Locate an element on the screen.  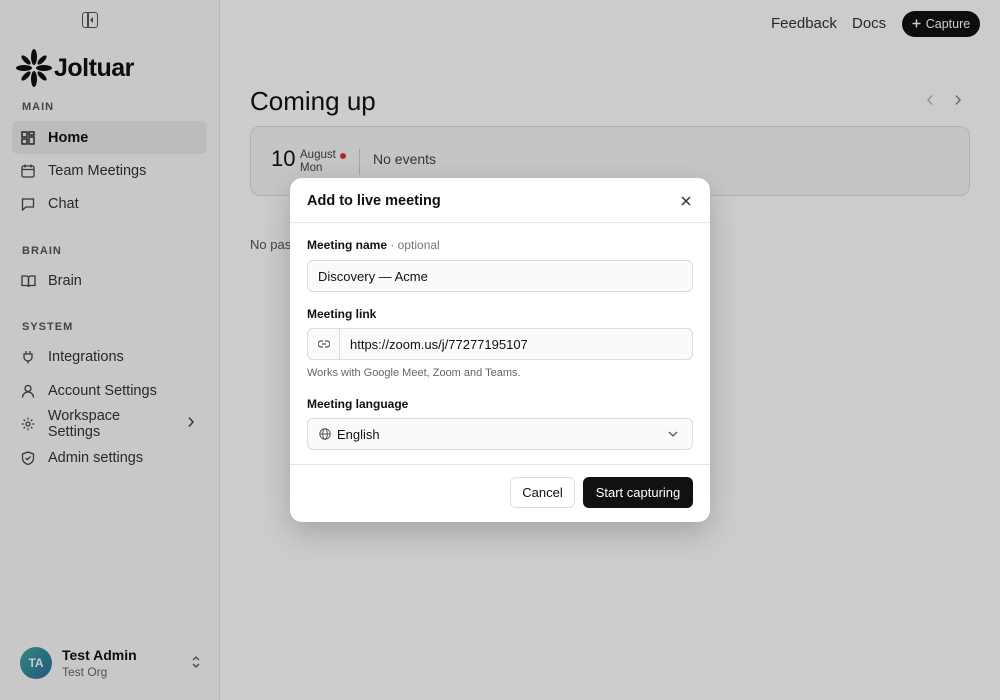
meeting-link-input: https://zoom.us/j/77277195107 is located at coordinates (500, 344).